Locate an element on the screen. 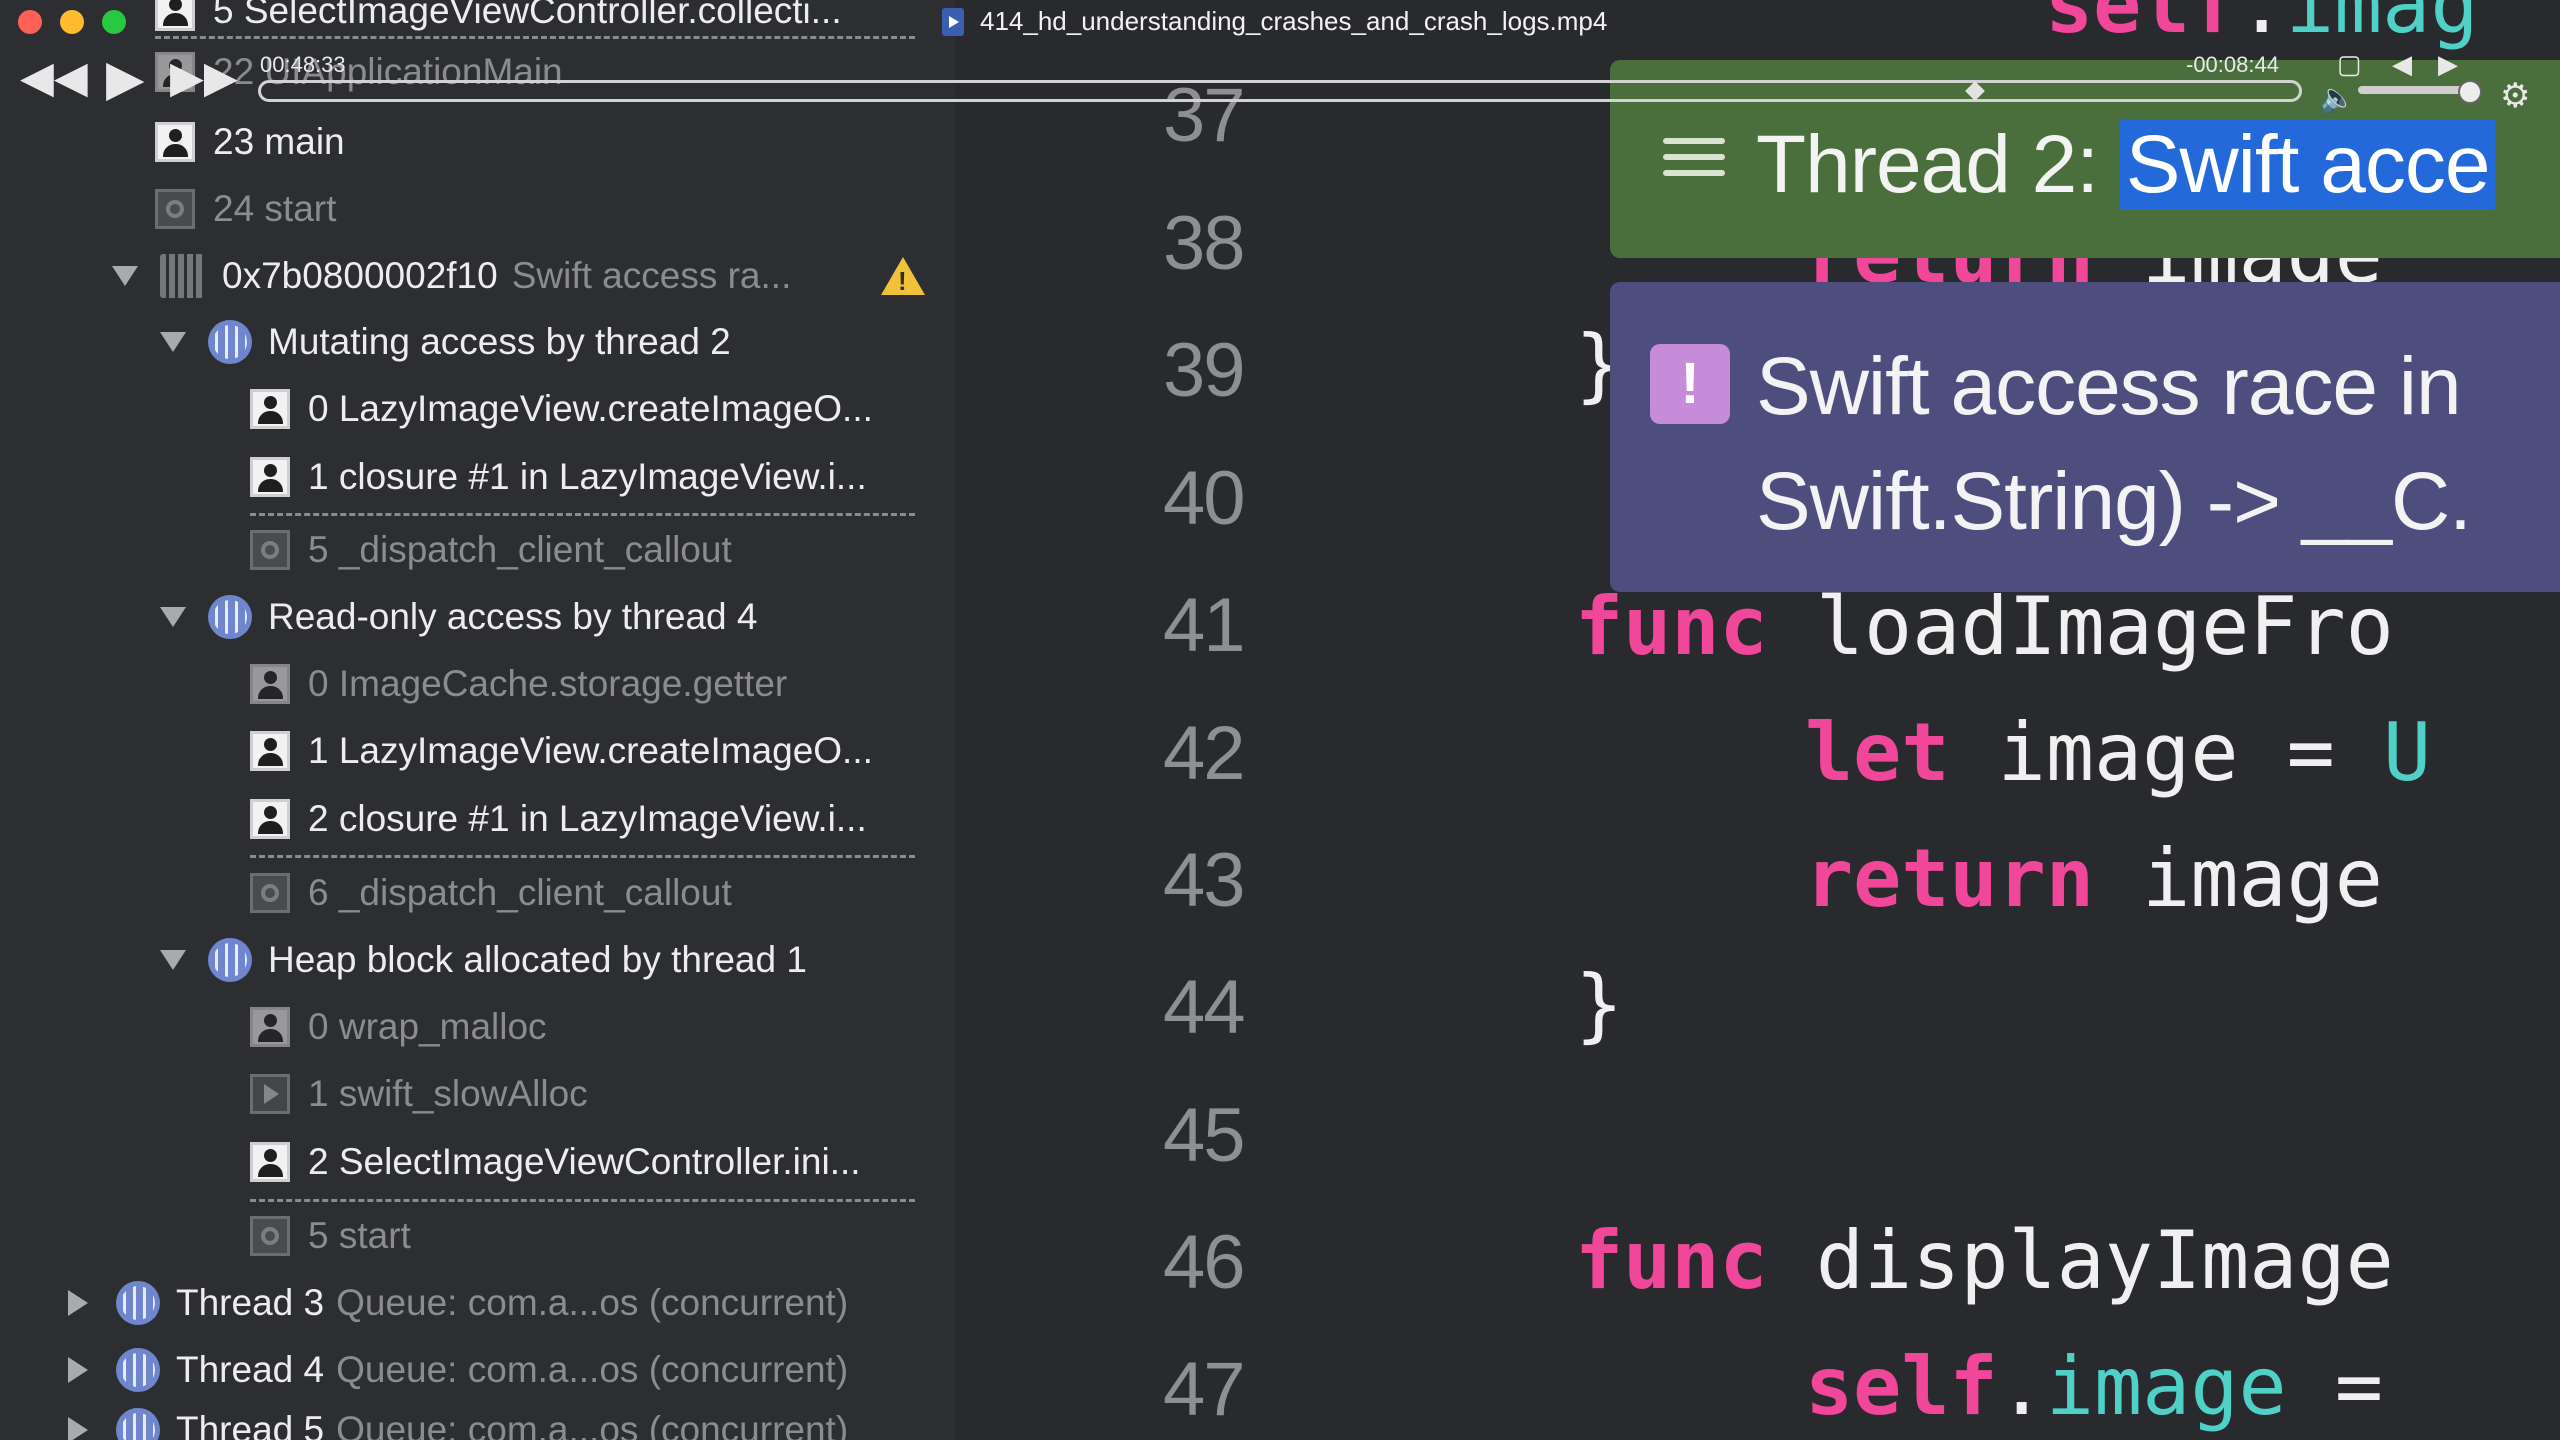  access-group-row: Heap block allocated by thread 1 is located at coordinates (477, 960).